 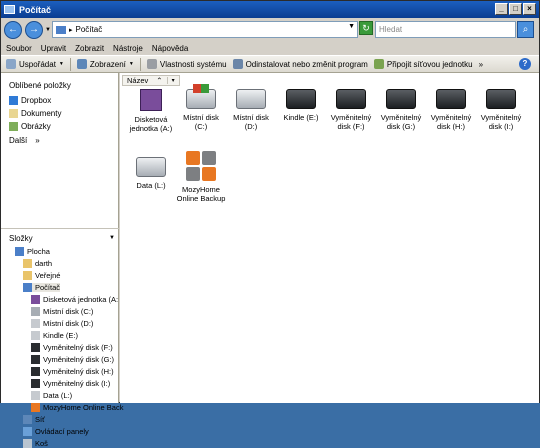 What do you see at coordinates (501, 122) in the screenshot?
I see `drive-label: Vyměnitelný disk (I:)` at bounding box center [501, 122].